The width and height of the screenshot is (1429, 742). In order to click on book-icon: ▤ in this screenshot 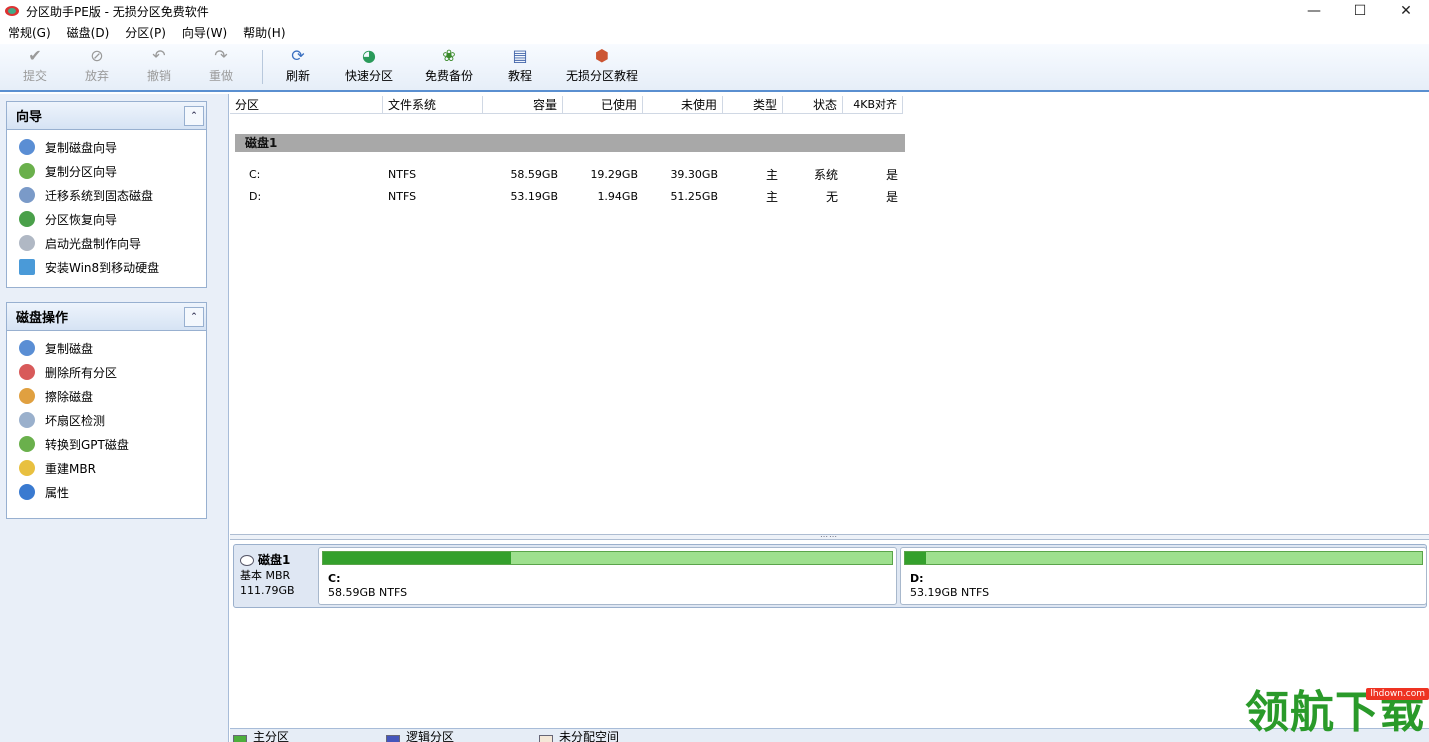, I will do `click(520, 55)`.